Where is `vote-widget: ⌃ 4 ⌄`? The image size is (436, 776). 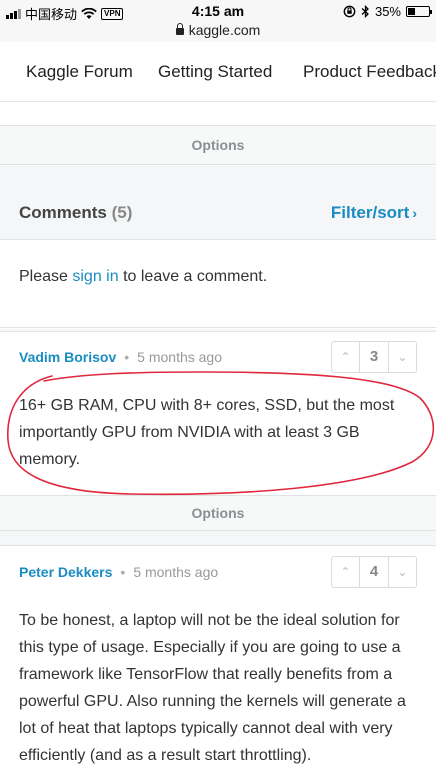 vote-widget: ⌃ 4 ⌄ is located at coordinates (374, 572).